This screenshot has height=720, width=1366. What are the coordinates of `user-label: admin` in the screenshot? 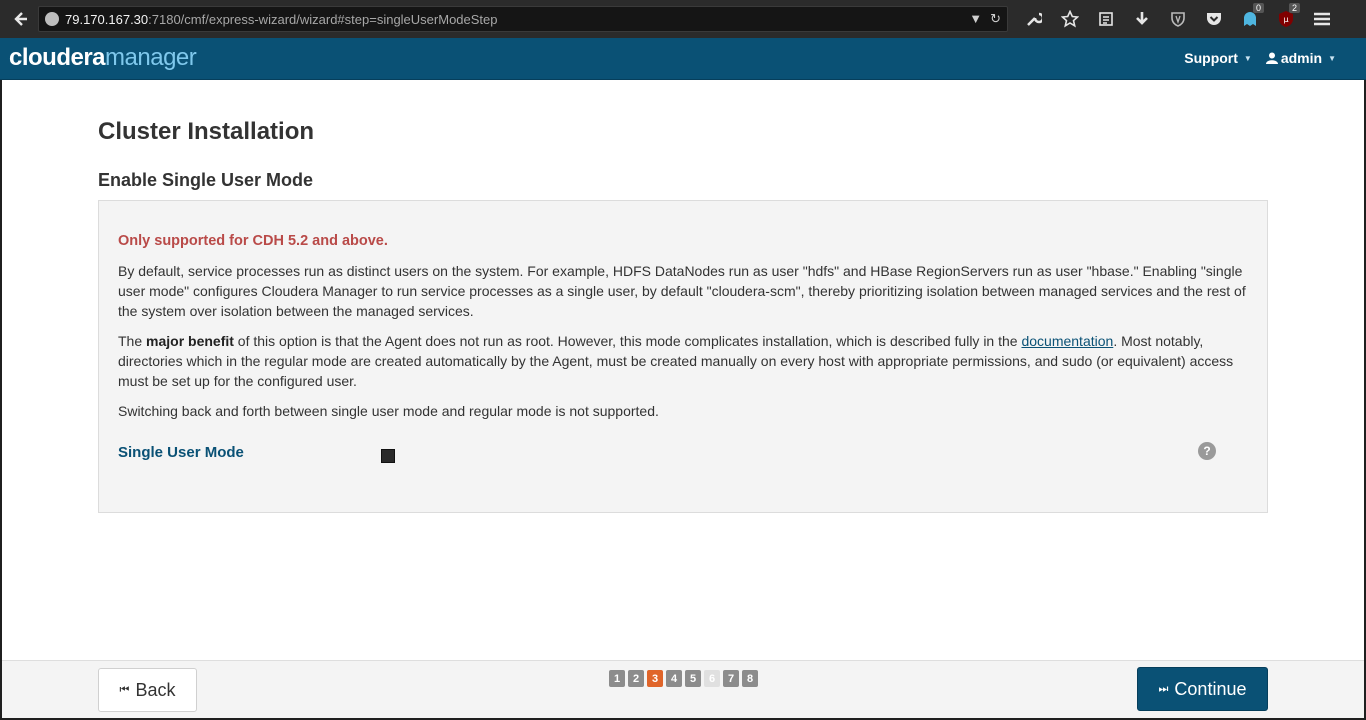 It's located at (1301, 58).